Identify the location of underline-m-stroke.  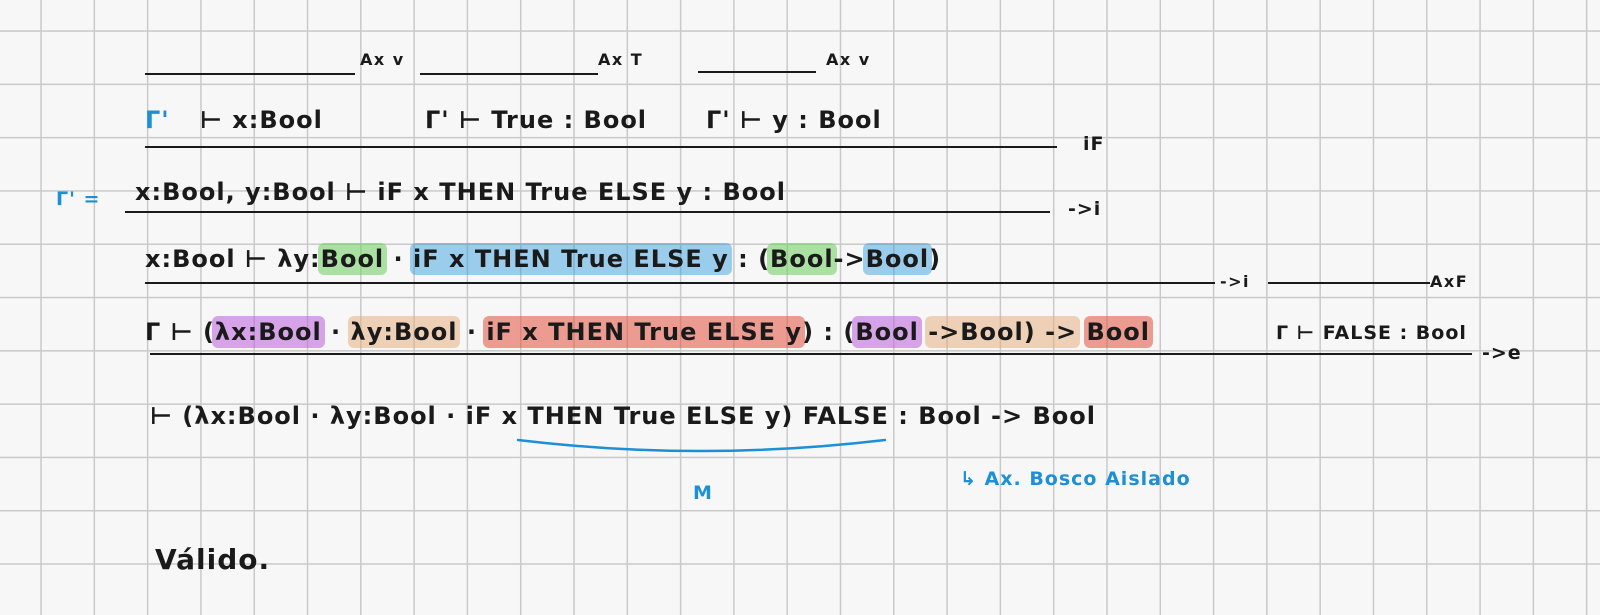
(701, 445).